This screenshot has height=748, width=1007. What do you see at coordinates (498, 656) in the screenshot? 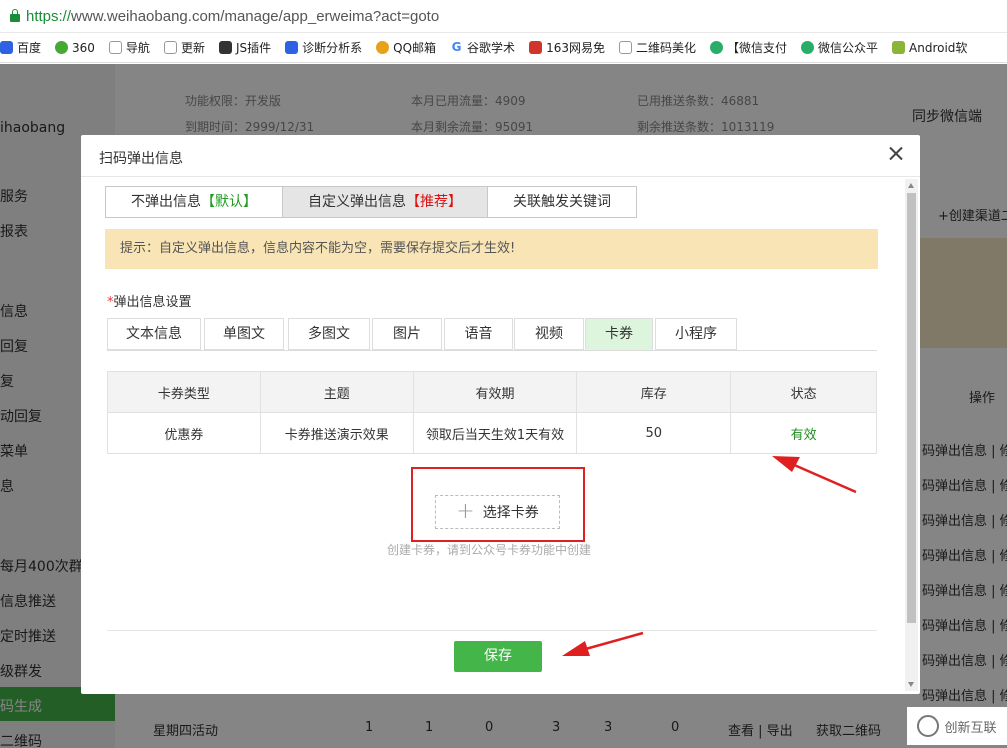
I see `save-button: 保存` at bounding box center [498, 656].